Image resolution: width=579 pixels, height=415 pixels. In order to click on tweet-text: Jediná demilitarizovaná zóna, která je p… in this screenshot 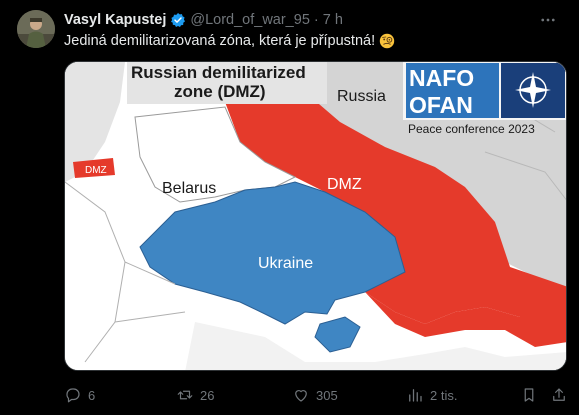, I will do `click(229, 41)`.